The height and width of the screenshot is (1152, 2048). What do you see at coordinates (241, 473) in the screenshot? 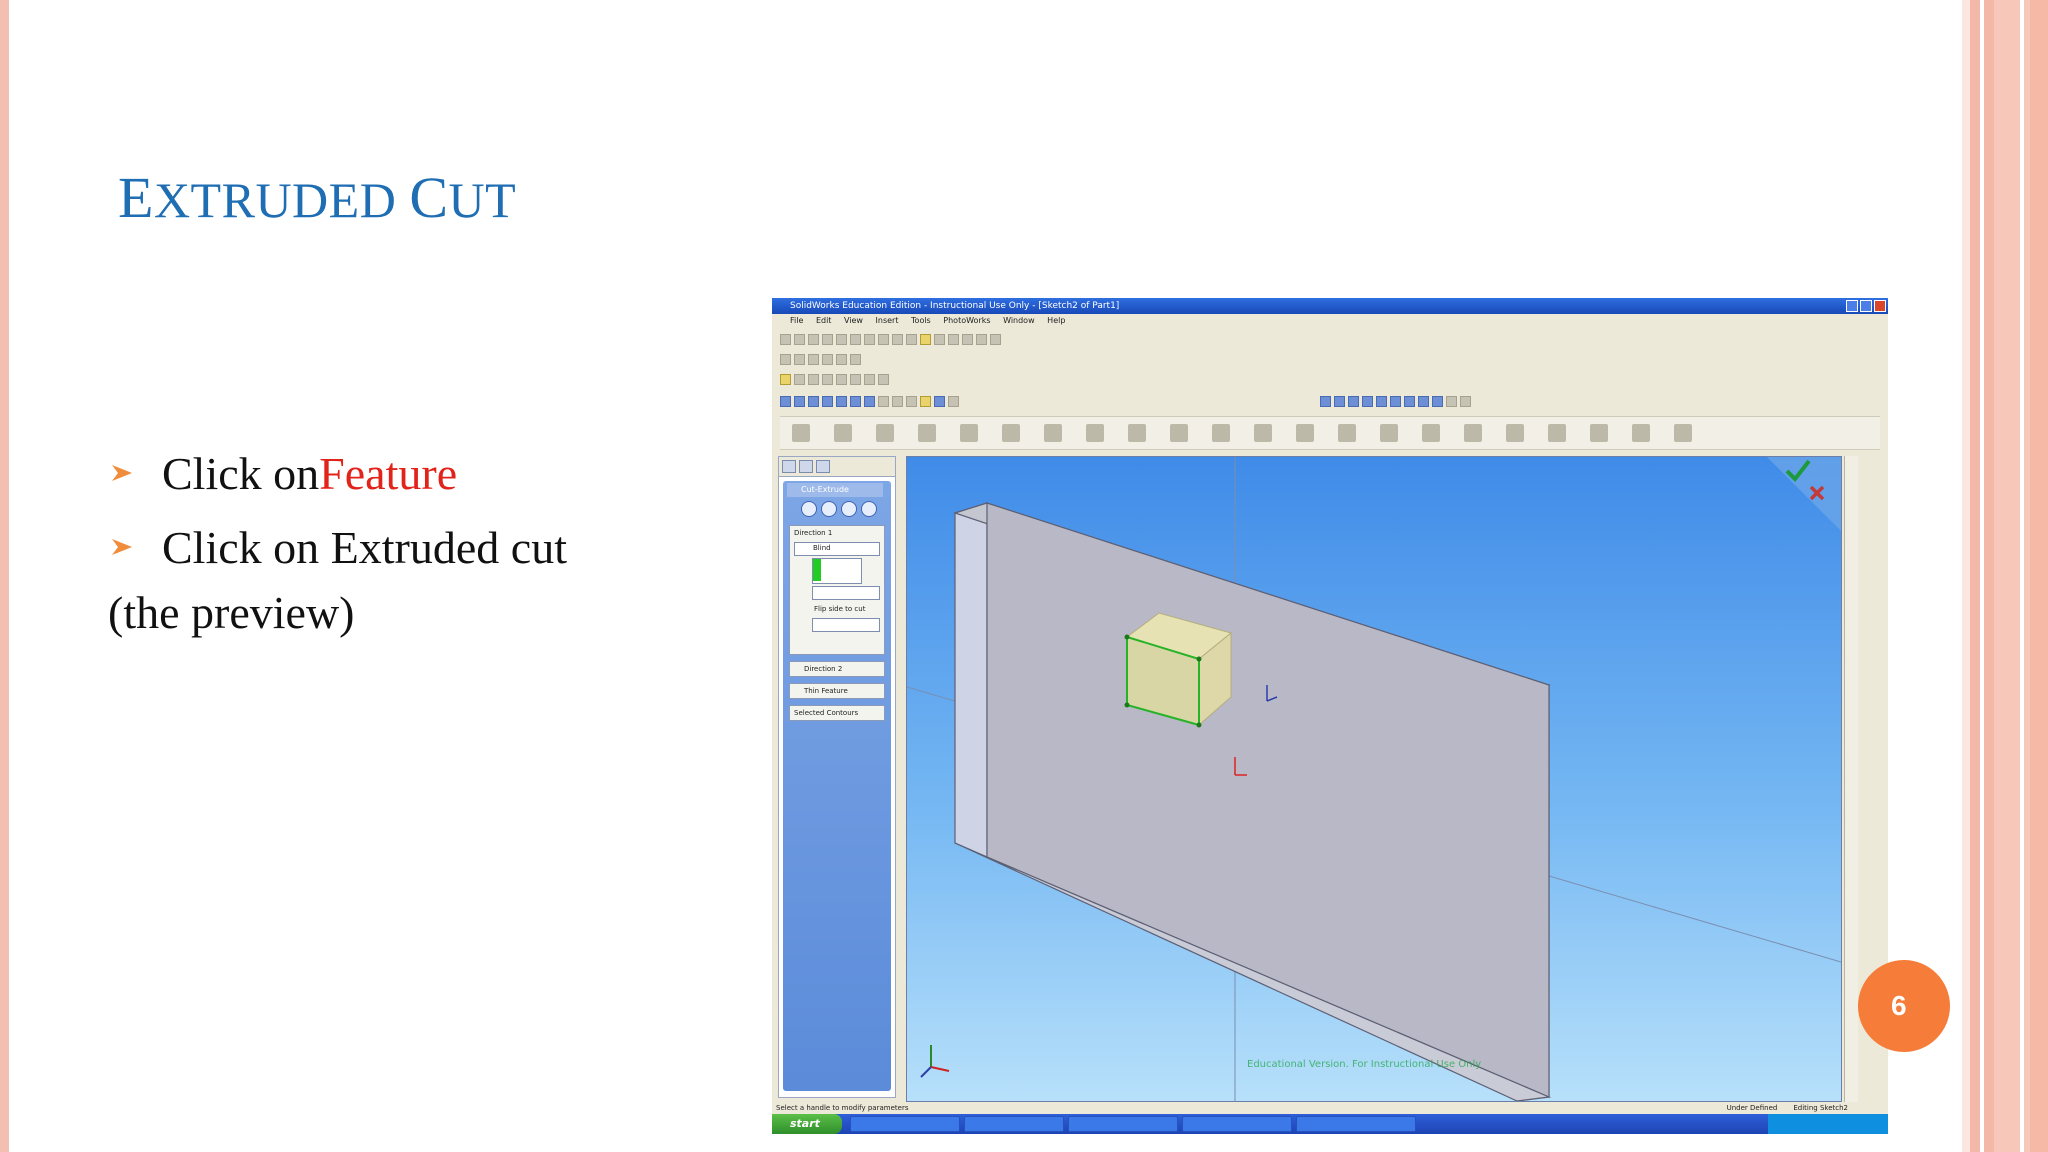
I see `bullet-text: Click on` at bounding box center [241, 473].